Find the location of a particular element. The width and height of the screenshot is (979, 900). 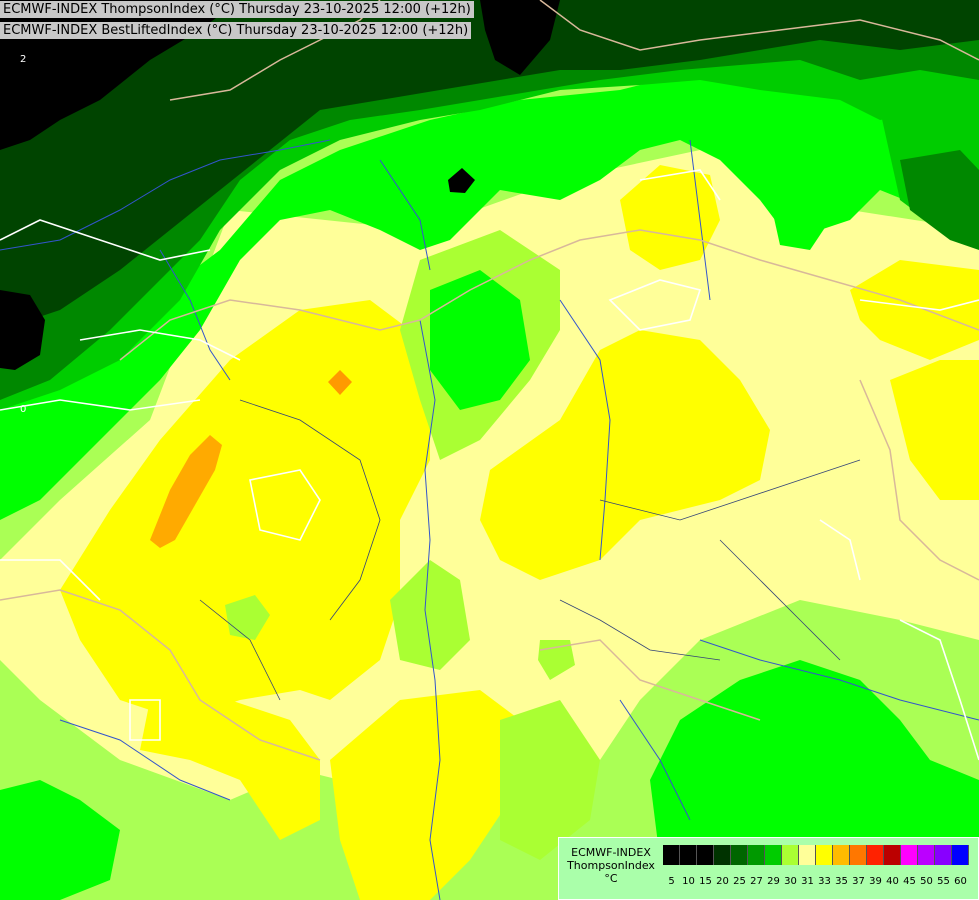

legend-tick-label: 30 is located at coordinates (790, 881).